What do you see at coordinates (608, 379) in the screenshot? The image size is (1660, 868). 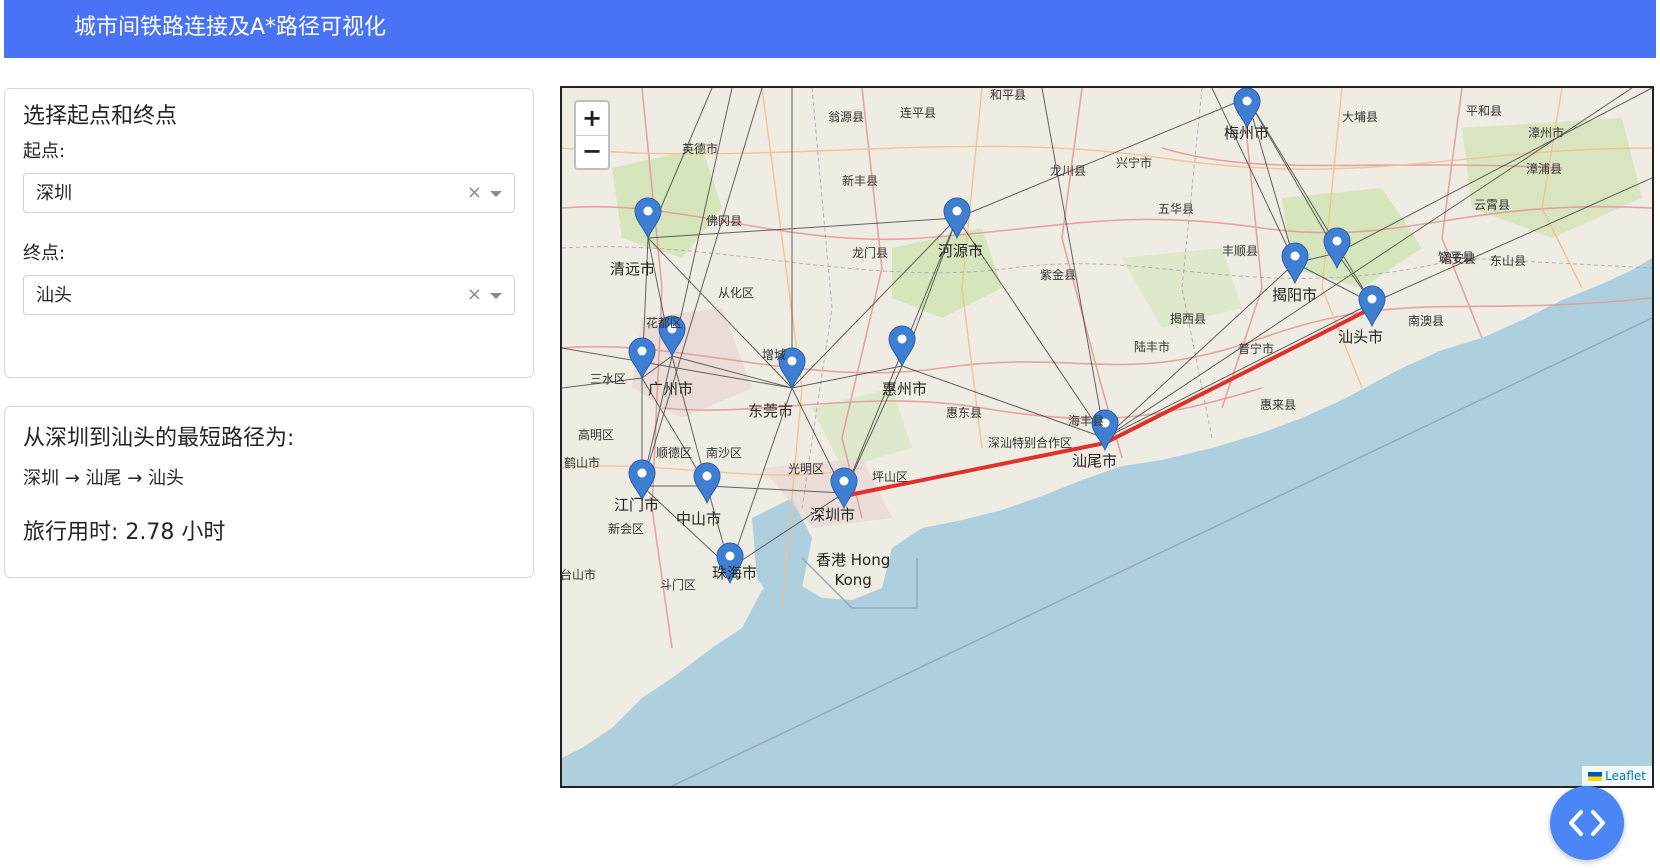 I see `map-label-sanshui: 三水区` at bounding box center [608, 379].